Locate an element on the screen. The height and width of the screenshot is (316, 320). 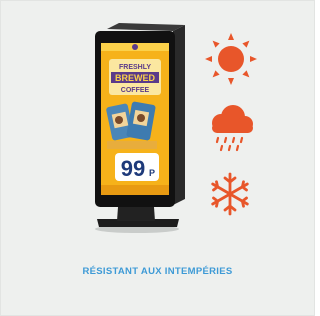
sun-icon is located at coordinates (231, 59).